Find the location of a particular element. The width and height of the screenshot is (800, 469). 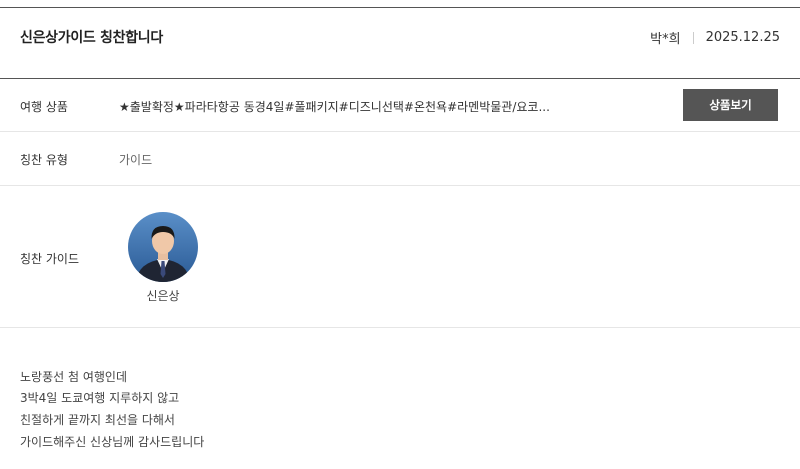

product-label: 여행 상품 is located at coordinates (44, 107).